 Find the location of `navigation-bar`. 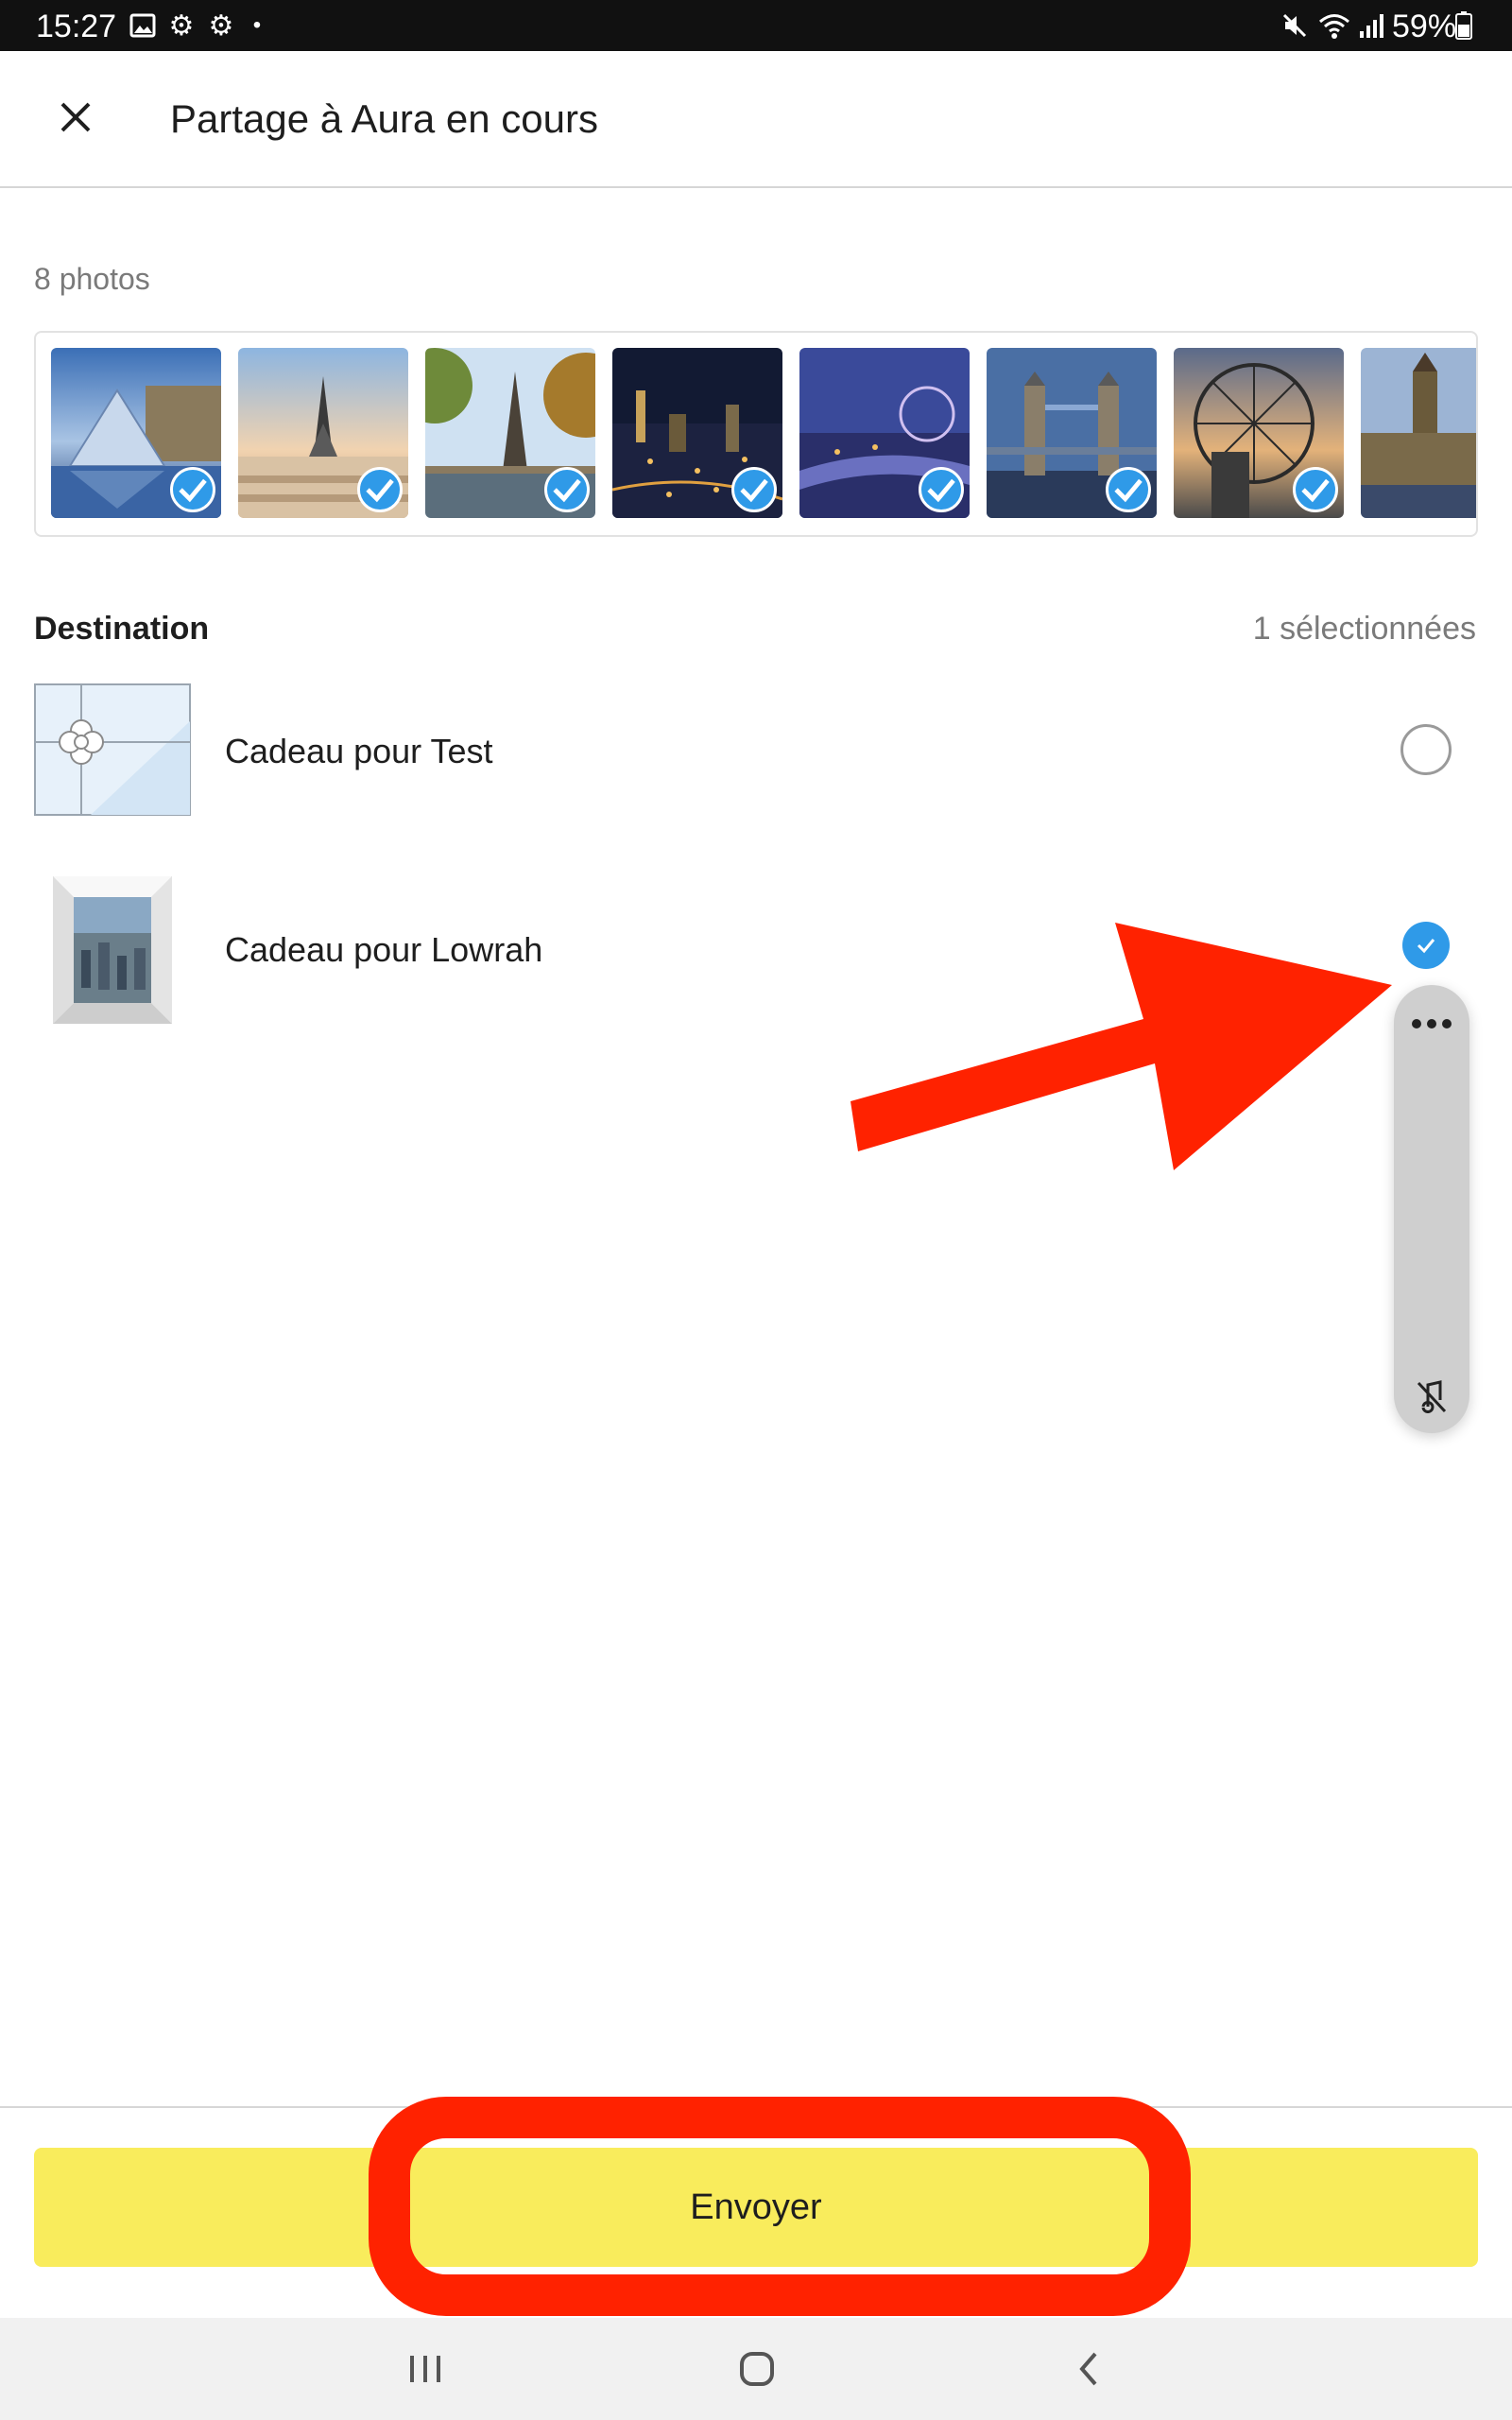

navigation-bar is located at coordinates (756, 2369).